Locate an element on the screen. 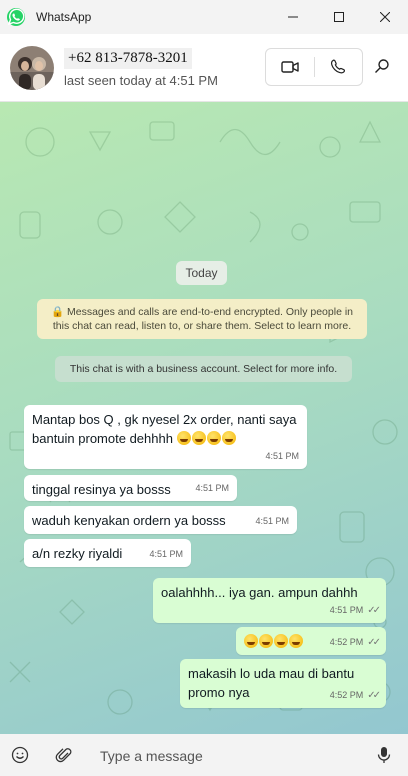 This screenshot has width=408, height=776. voice-call-button is located at coordinates (338, 67).